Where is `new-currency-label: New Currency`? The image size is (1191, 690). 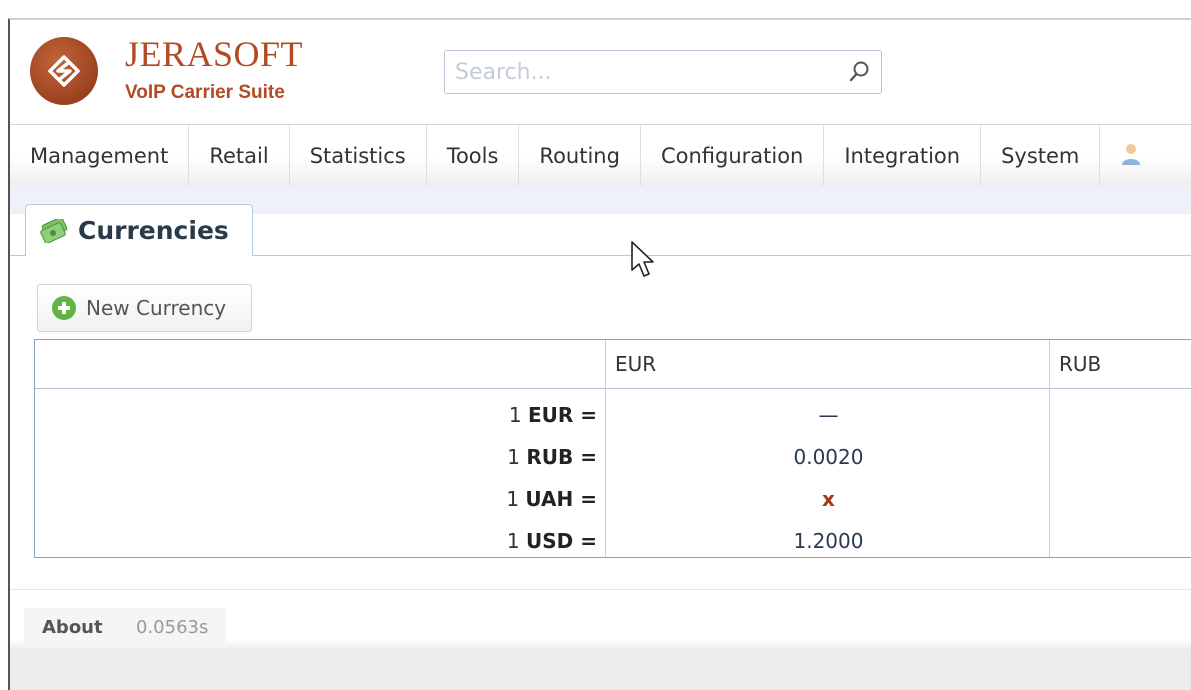
new-currency-label: New Currency is located at coordinates (156, 308).